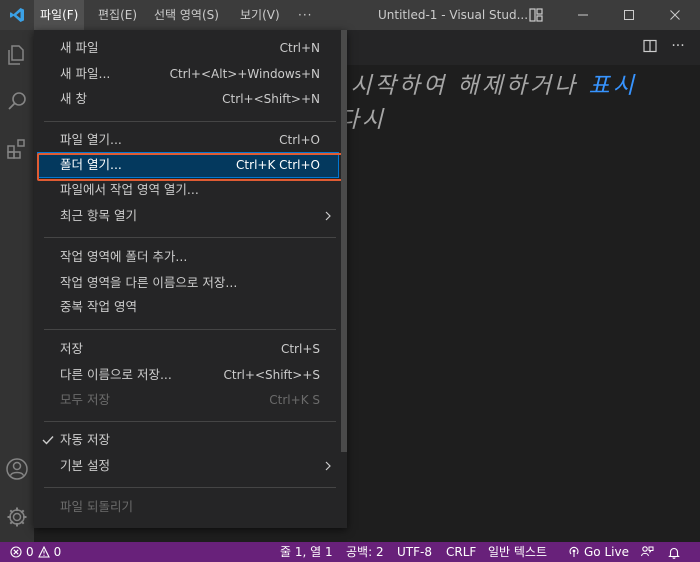 The image size is (700, 562). Describe the element at coordinates (414, 552) in the screenshot. I see `status-encoding: UTF-8` at that location.